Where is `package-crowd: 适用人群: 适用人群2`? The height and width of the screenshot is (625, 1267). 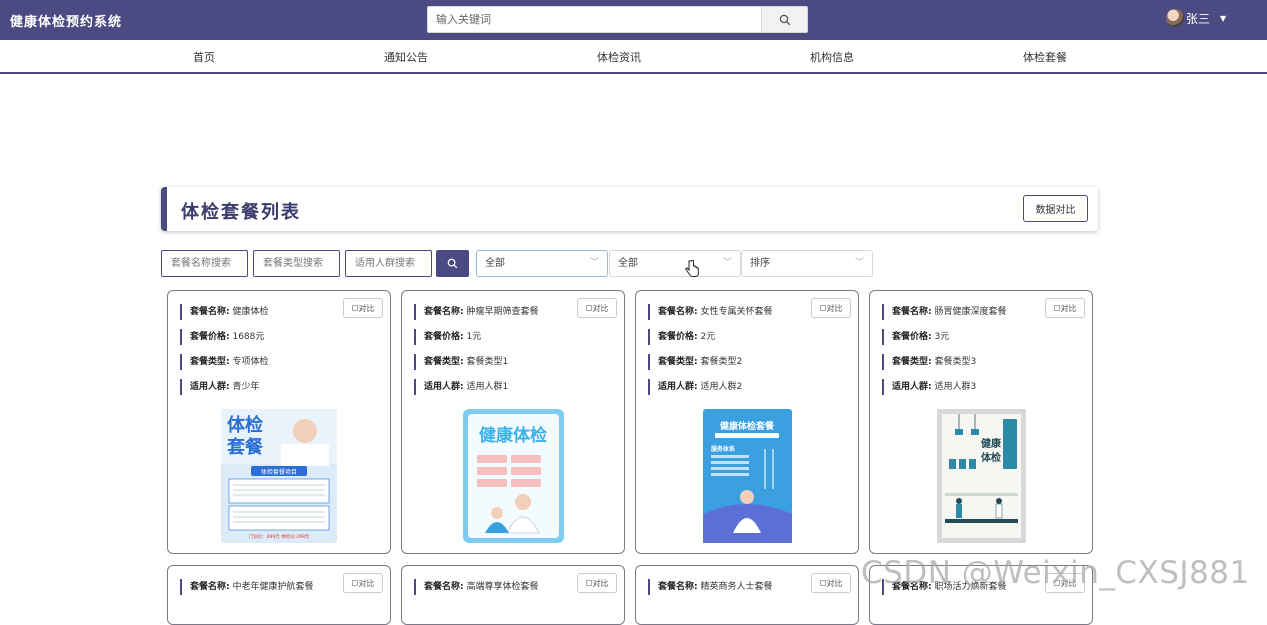 package-crowd: 适用人群: 适用人群2 is located at coordinates (695, 387).